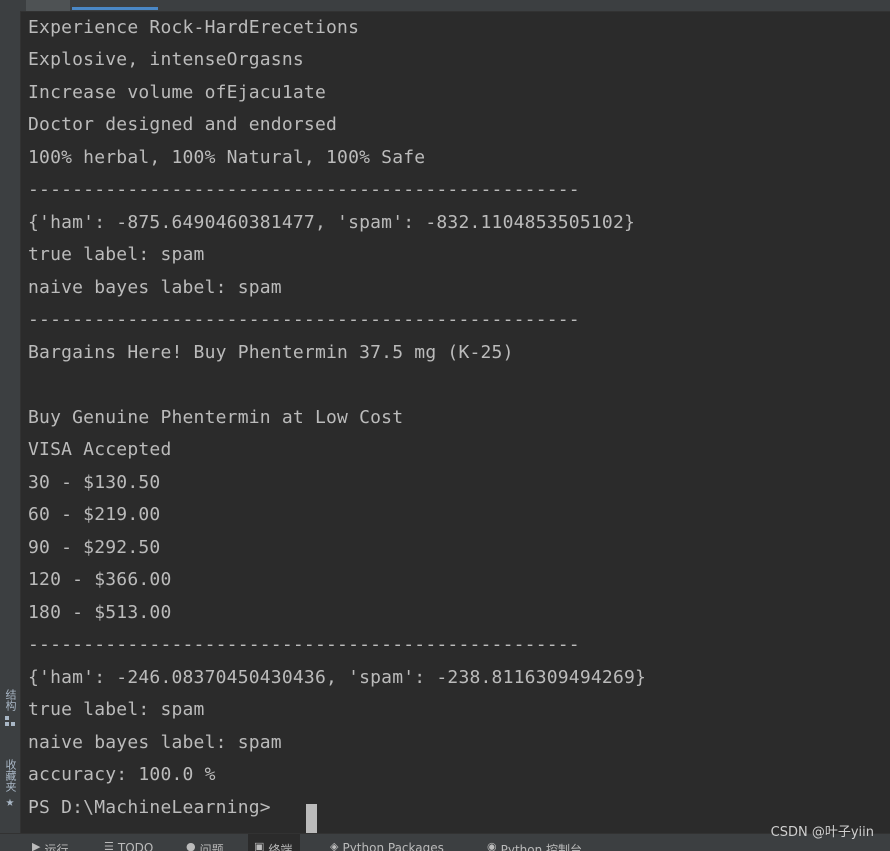 Image resolution: width=890 pixels, height=851 pixels. What do you see at coordinates (822, 832) in the screenshot?
I see `watermark: CSDN @叶子yiin` at bounding box center [822, 832].